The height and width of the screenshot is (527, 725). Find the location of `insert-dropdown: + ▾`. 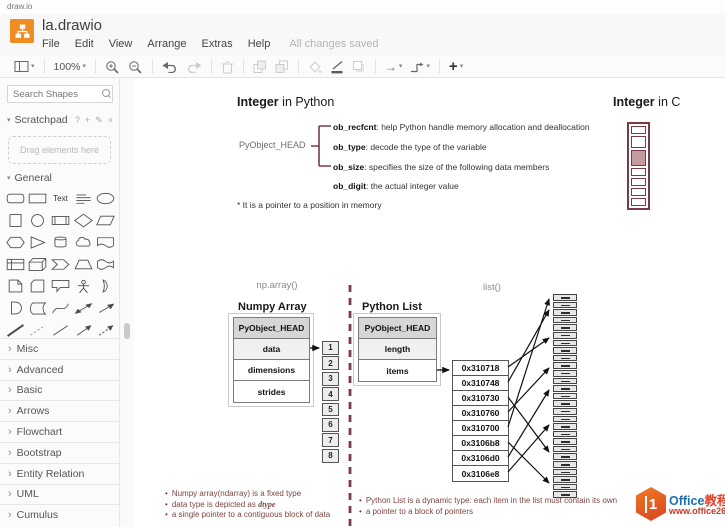

insert-dropdown: + ▾ is located at coordinates (456, 66).